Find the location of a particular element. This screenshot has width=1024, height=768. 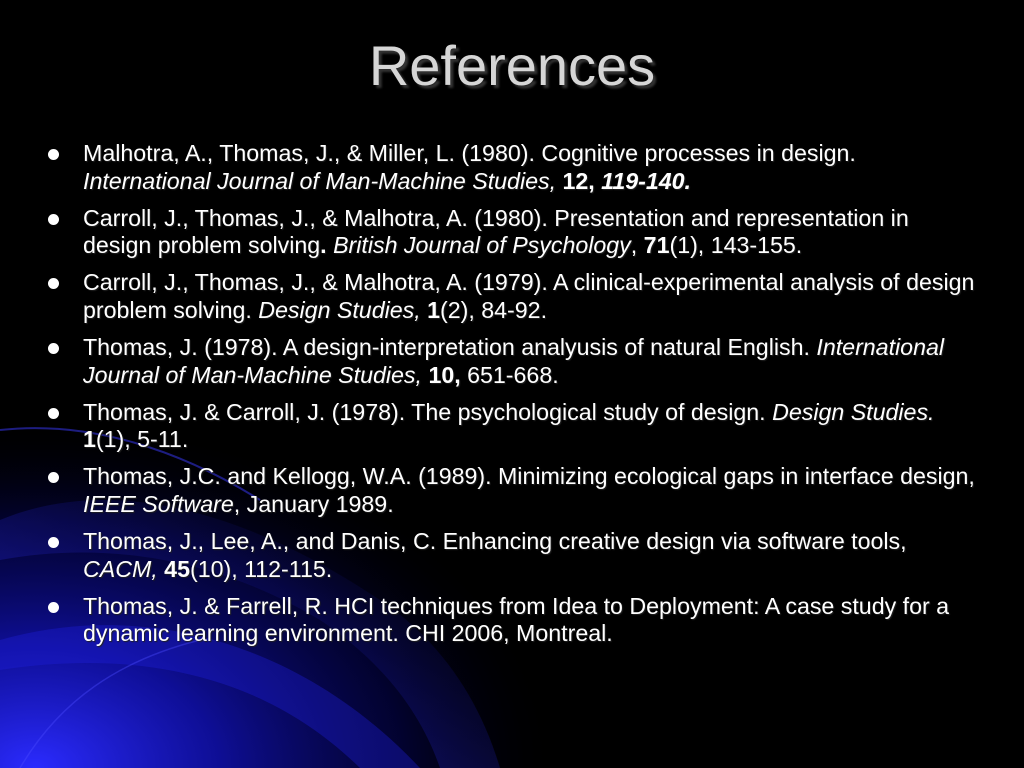

slide-title: References is located at coordinates (512, 65).